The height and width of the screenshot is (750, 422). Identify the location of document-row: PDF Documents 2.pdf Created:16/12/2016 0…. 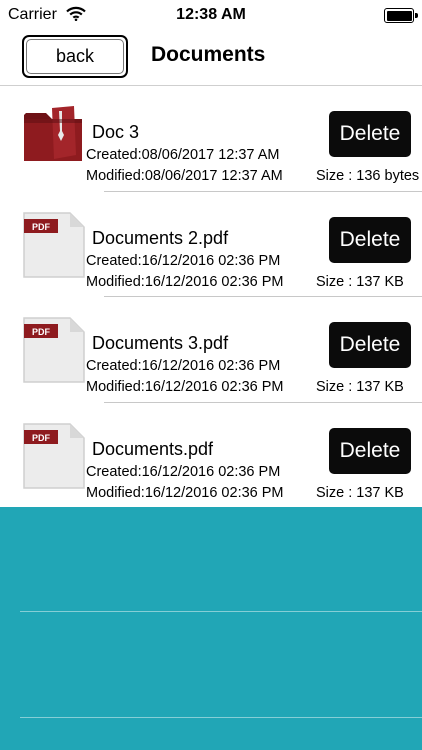
(211, 244).